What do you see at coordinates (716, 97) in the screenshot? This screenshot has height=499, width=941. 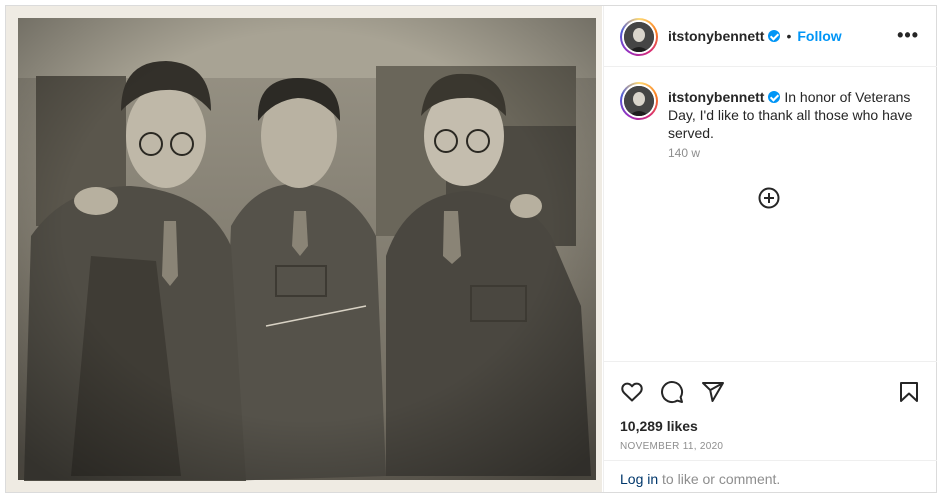 I see `caption-username: itstonybennett` at bounding box center [716, 97].